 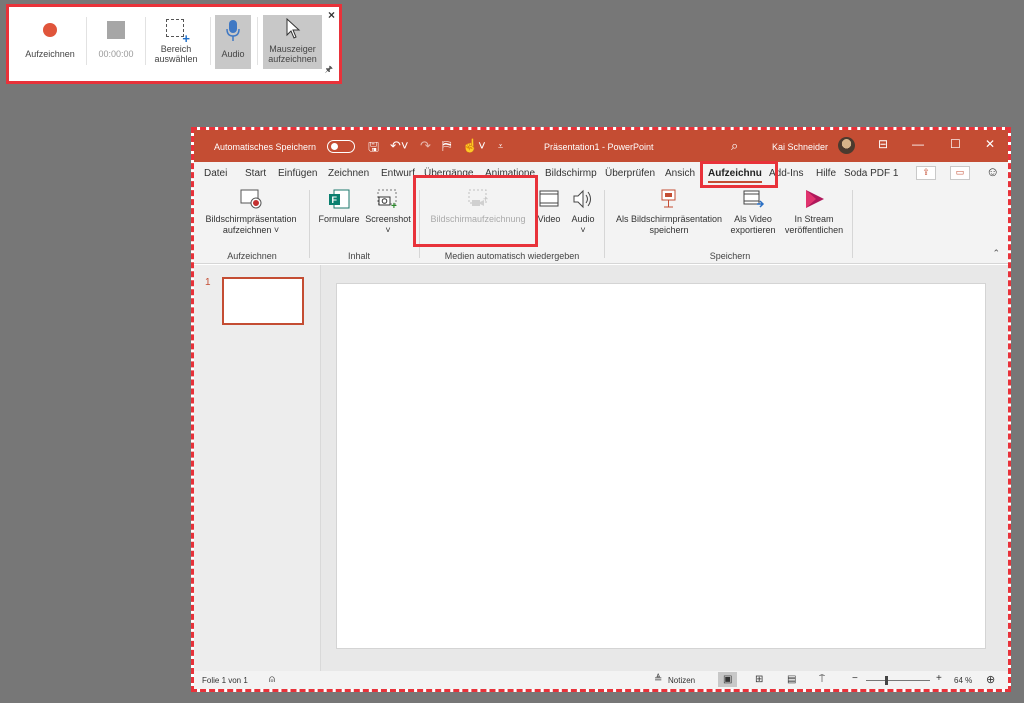 I want to click on tab-start: Start, so click(x=255, y=173).